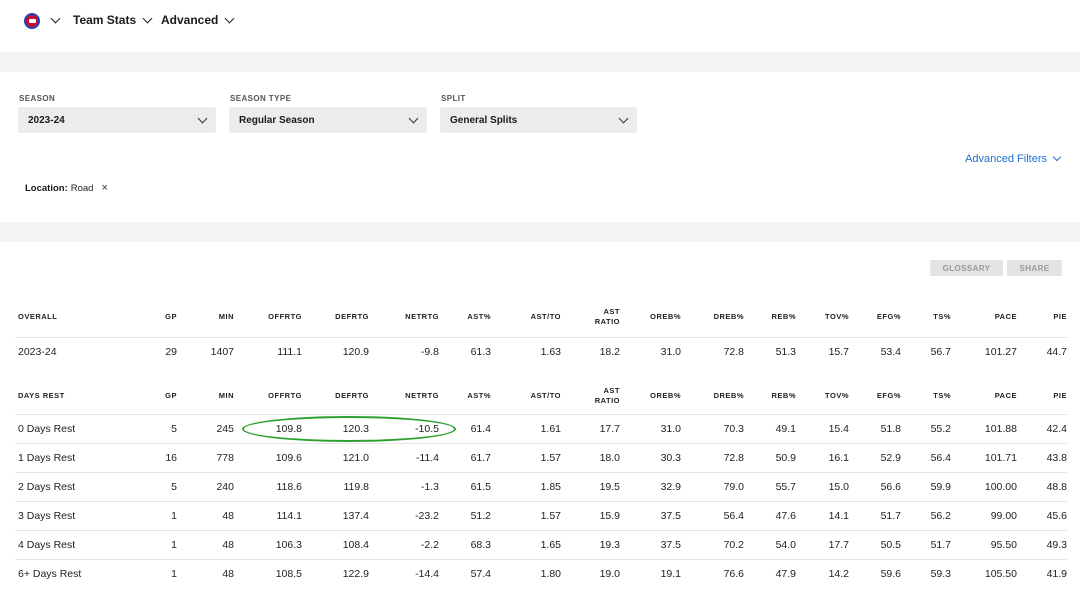  I want to click on season-type-label: SEASON TYPE, so click(261, 98).